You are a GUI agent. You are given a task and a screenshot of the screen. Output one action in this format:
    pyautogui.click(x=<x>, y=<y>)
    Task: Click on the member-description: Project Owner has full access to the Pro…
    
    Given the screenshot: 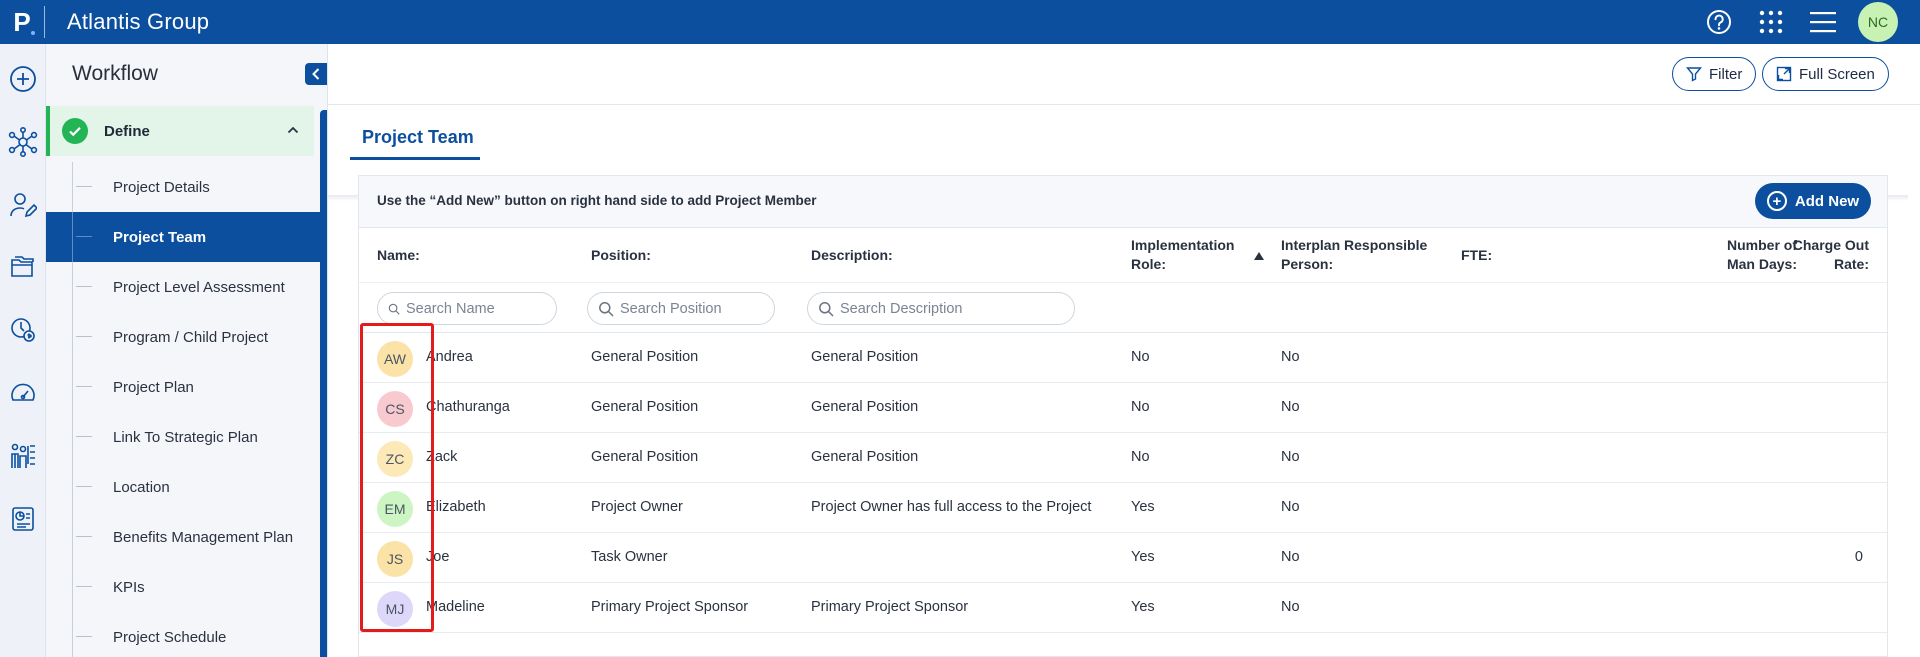 What is the action you would take?
    pyautogui.click(x=951, y=507)
    